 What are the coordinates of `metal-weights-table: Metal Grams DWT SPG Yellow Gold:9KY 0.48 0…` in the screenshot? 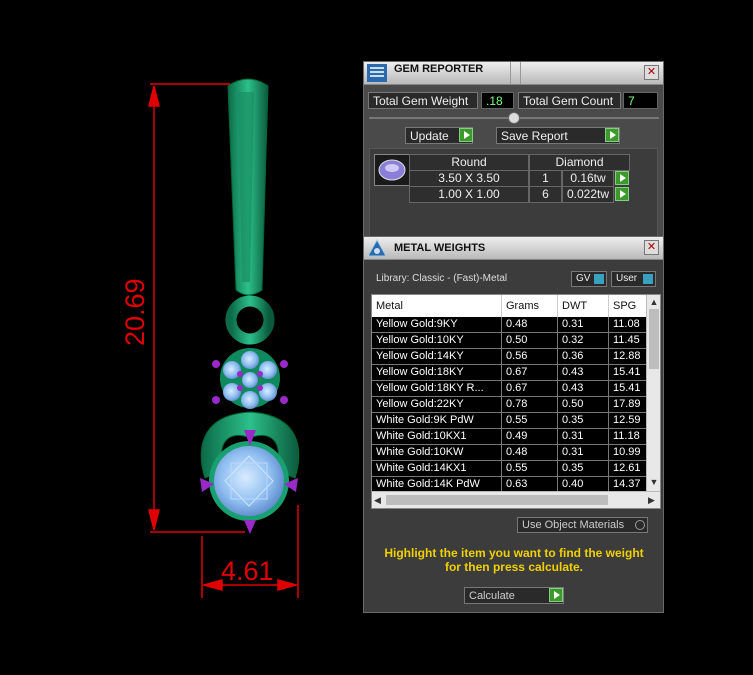 It's located at (516, 401).